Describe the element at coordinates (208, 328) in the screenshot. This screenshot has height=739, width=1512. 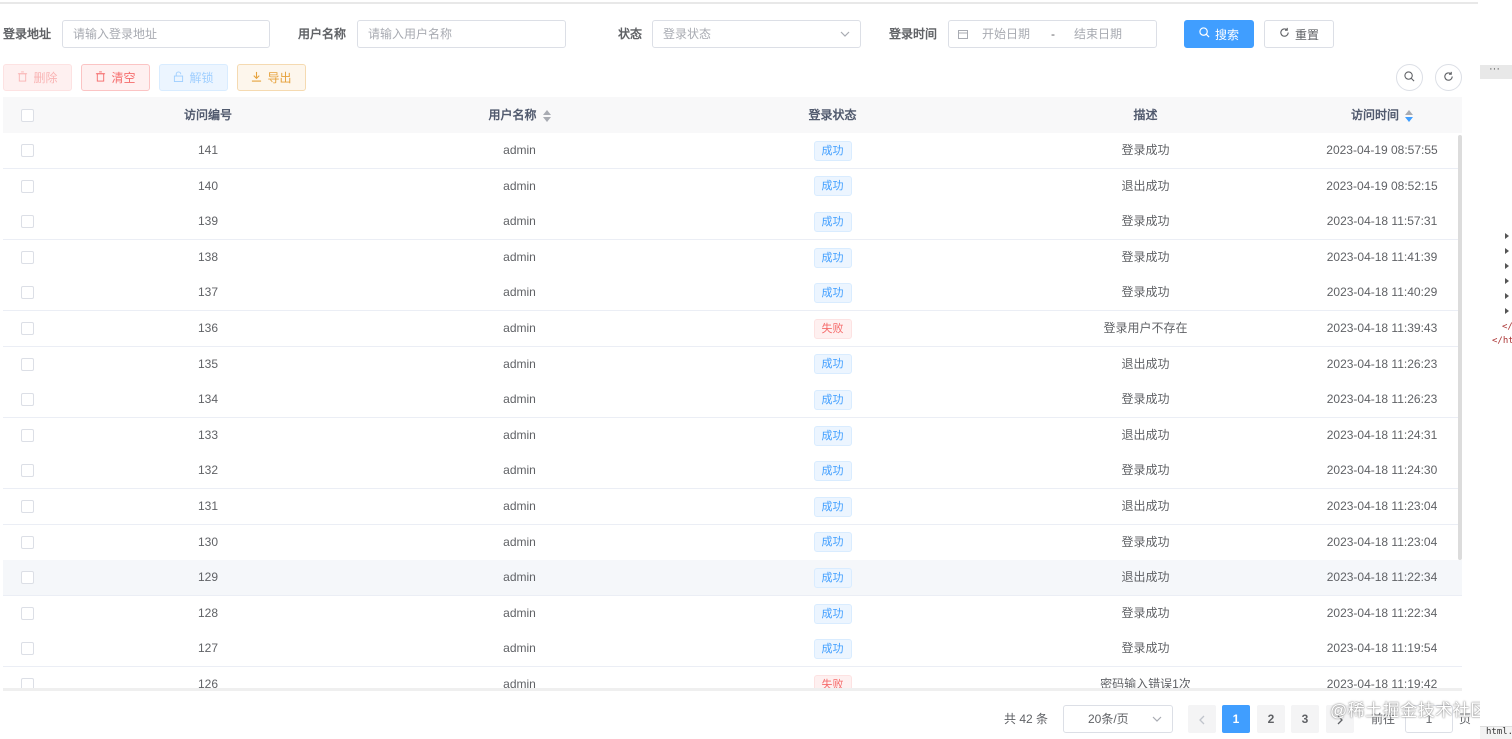
I see `cell-id: 136` at that location.